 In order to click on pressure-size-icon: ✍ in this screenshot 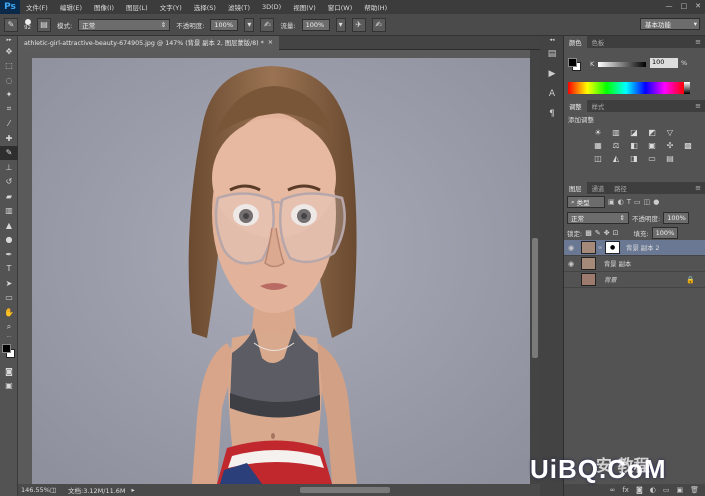, I will do `click(378, 24)`.